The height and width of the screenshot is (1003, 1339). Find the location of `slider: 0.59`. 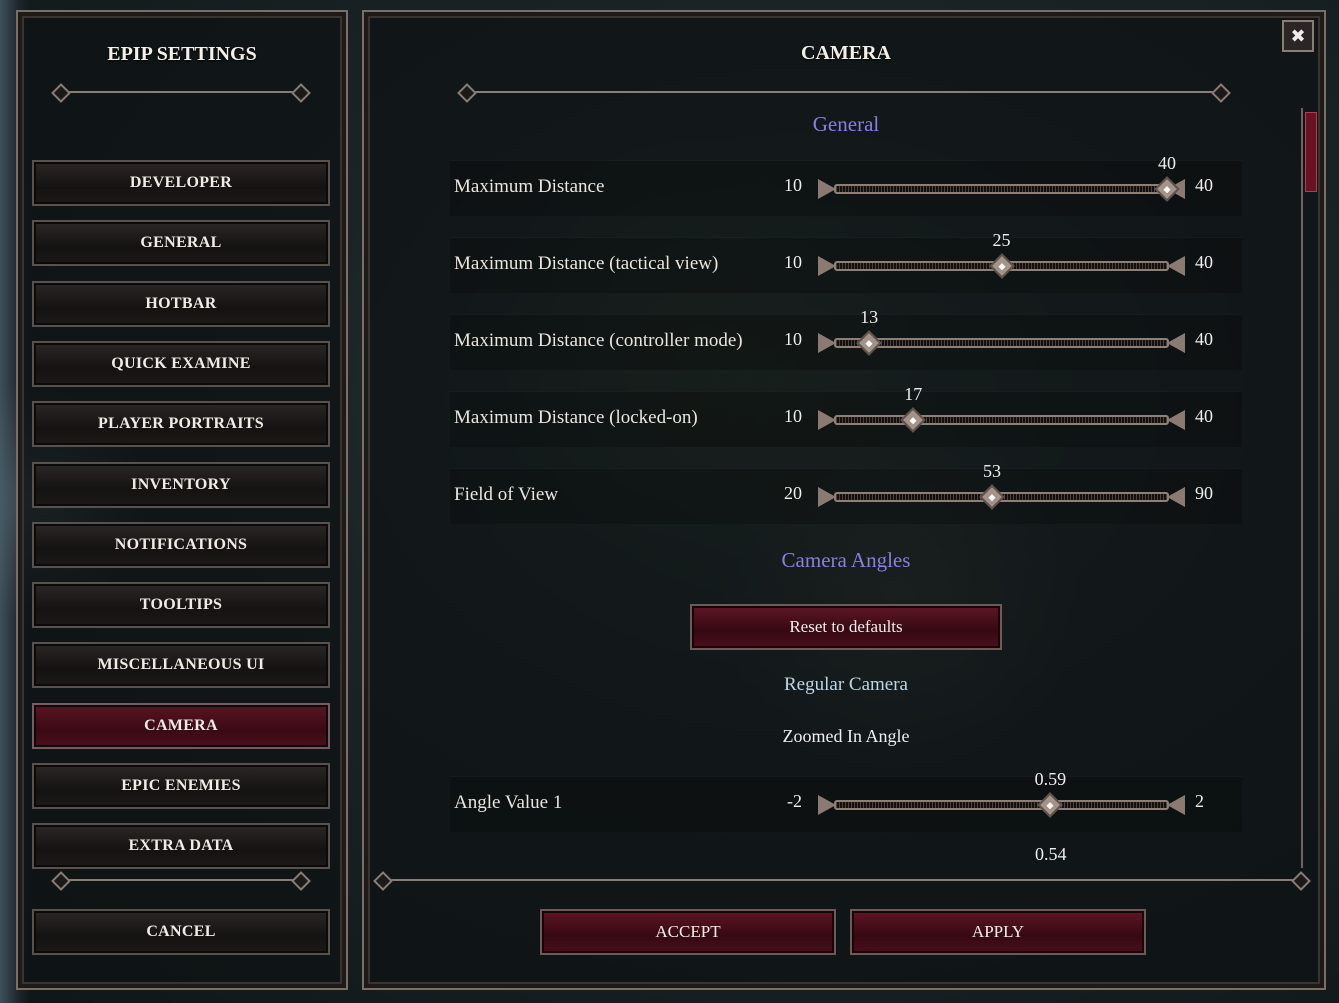

slider: 0.59 is located at coordinates (1001, 793).